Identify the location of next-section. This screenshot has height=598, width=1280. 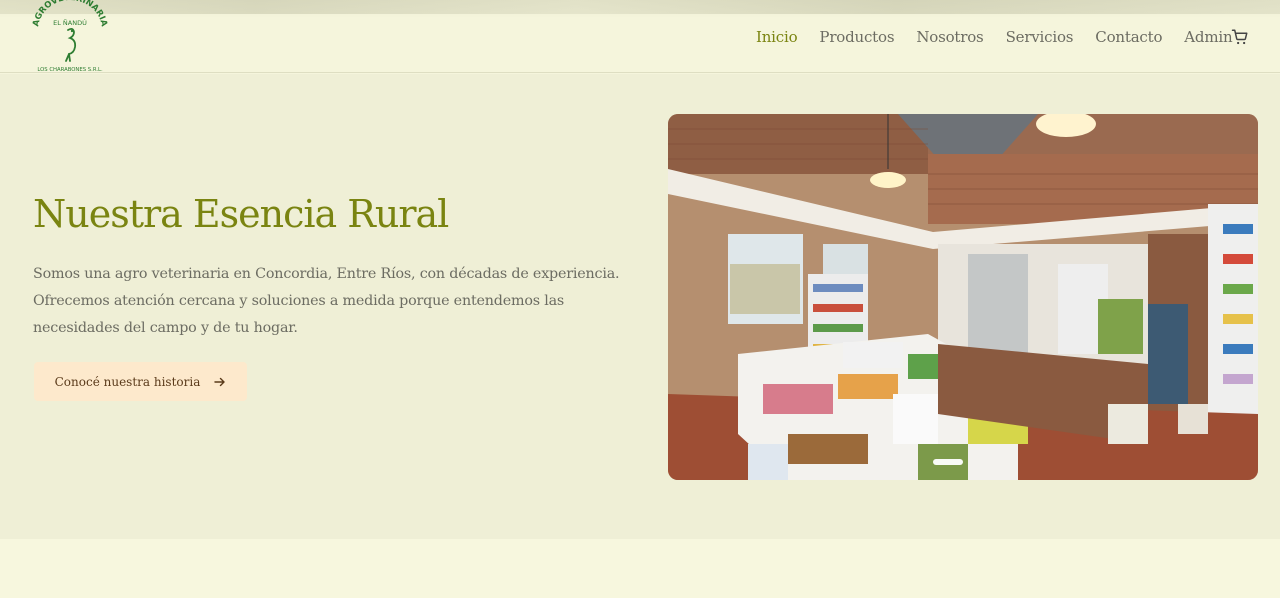
(640, 568).